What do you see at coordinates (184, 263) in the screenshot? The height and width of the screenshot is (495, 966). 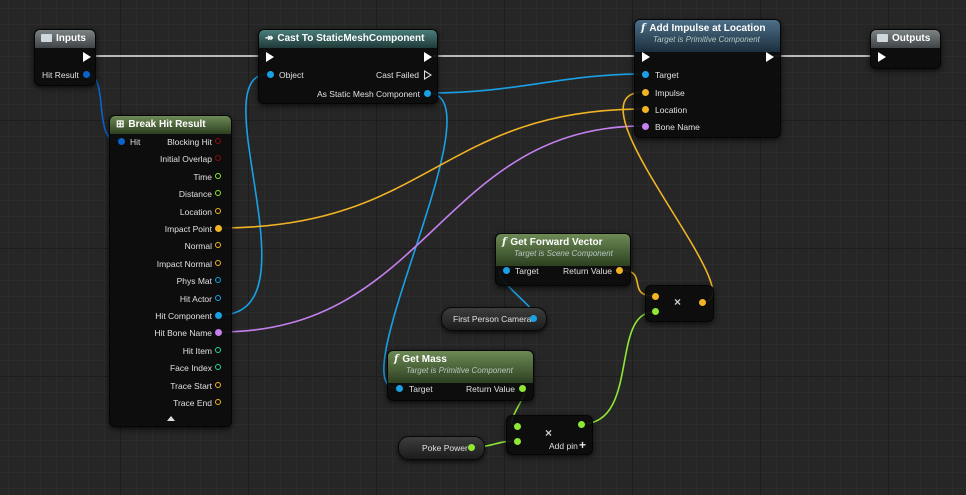 I see `break-output-label: Impact Normal` at bounding box center [184, 263].